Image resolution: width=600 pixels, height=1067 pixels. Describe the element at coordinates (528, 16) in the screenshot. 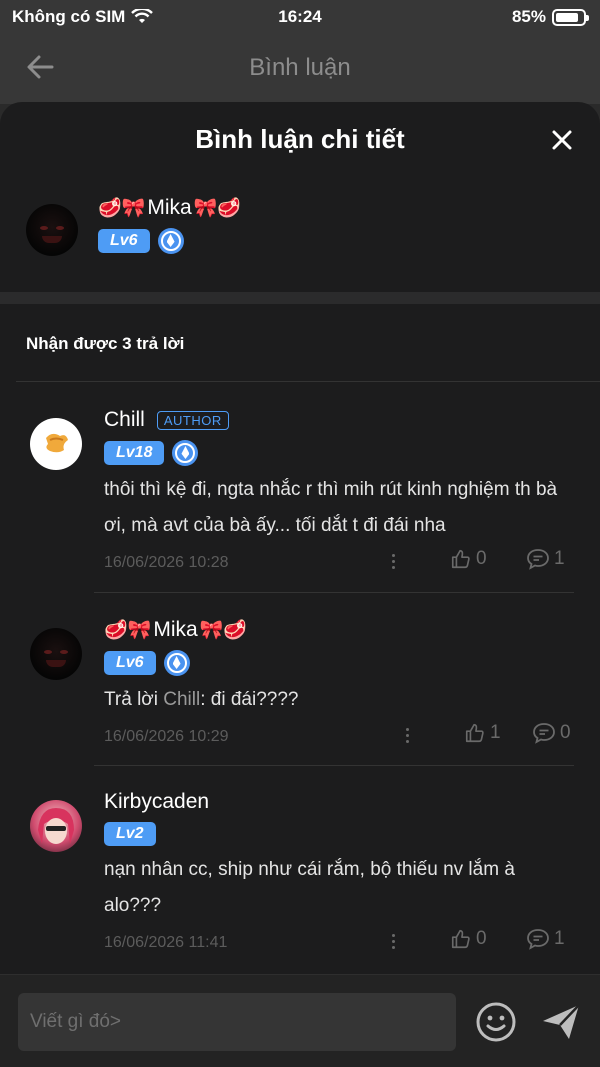

I see `battery-percent: 85%` at that location.